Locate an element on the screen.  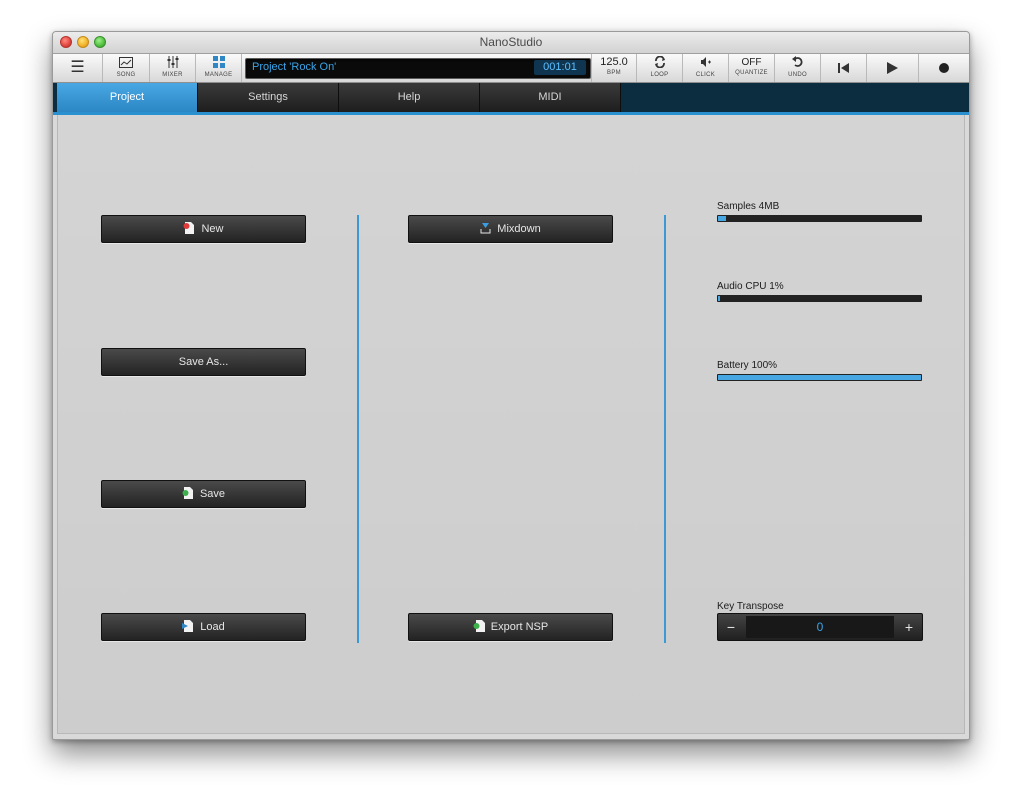
cpu-meter is located at coordinates (819, 298).